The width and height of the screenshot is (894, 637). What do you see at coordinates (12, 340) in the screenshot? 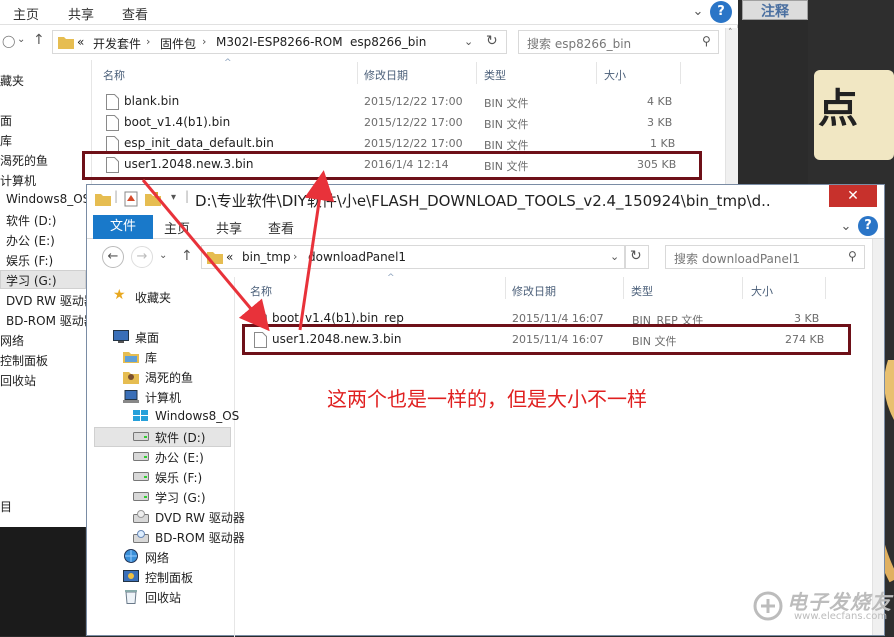
I see `nav-network: 网络` at bounding box center [12, 340].